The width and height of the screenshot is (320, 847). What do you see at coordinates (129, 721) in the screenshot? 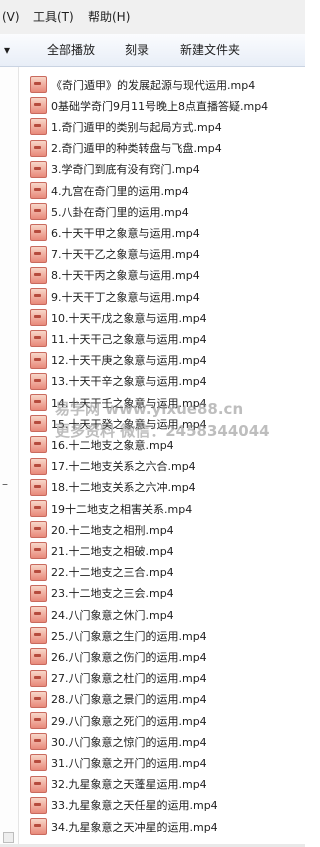
I see `file-name: 29.八门象意之死门的运用.mp4` at bounding box center [129, 721].